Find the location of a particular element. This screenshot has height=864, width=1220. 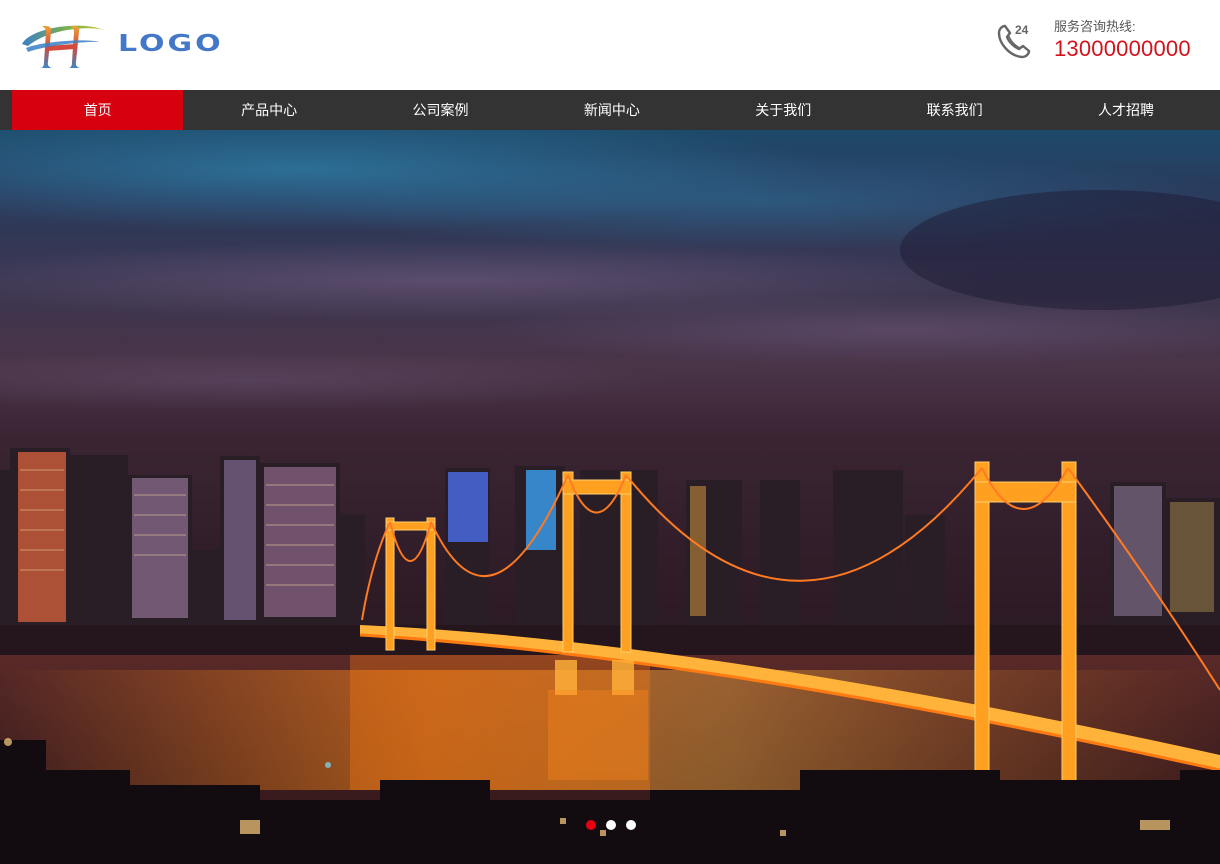

site-header: LOGO 24 服务咨询热线: 13000000000 is located at coordinates (610, 45).